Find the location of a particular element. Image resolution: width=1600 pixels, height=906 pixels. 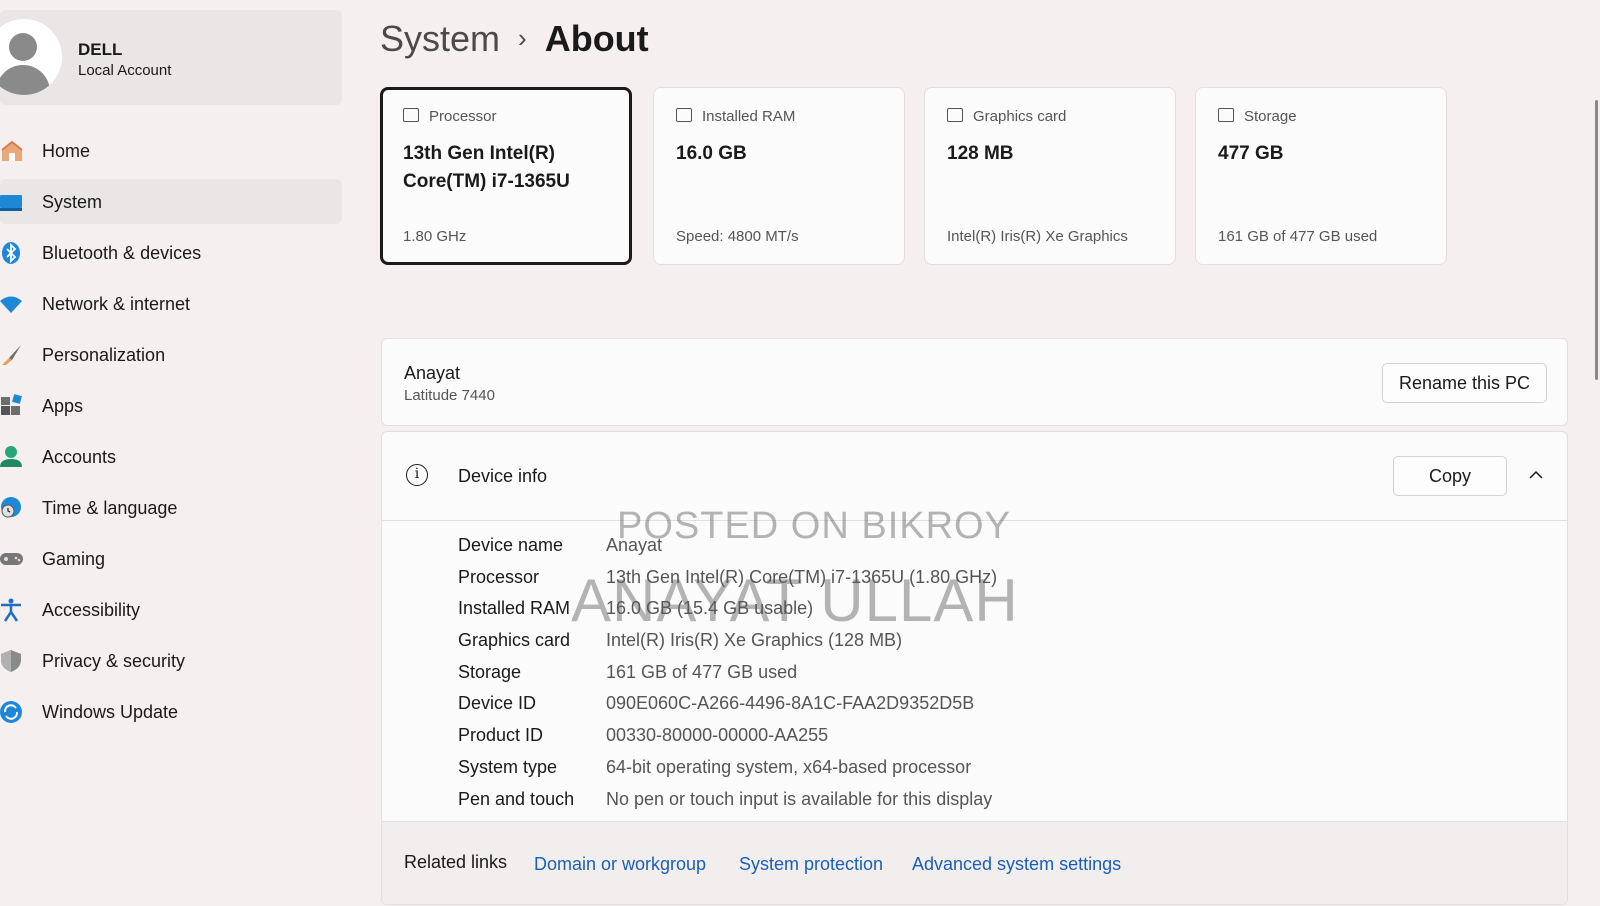

device-info-key: Graphics card is located at coordinates (514, 640).